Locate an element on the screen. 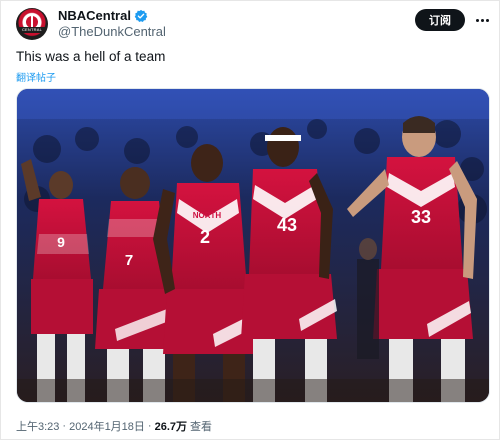 This screenshot has height=440, width=500. view-count: 26.7万 is located at coordinates (171, 427).